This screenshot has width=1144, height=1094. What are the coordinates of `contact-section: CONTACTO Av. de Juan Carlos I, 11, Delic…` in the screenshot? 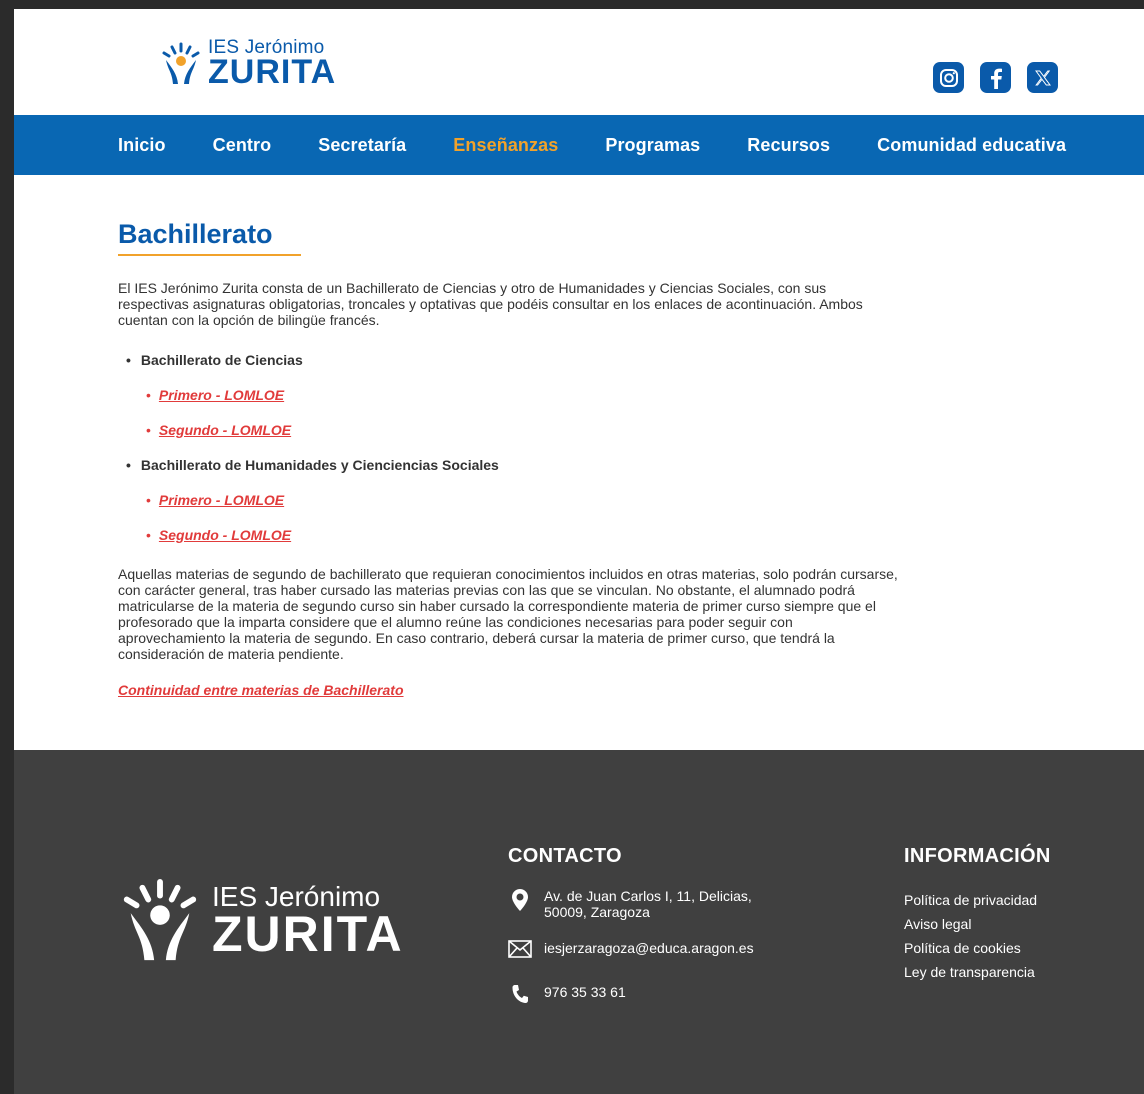 It's located at (631, 926).